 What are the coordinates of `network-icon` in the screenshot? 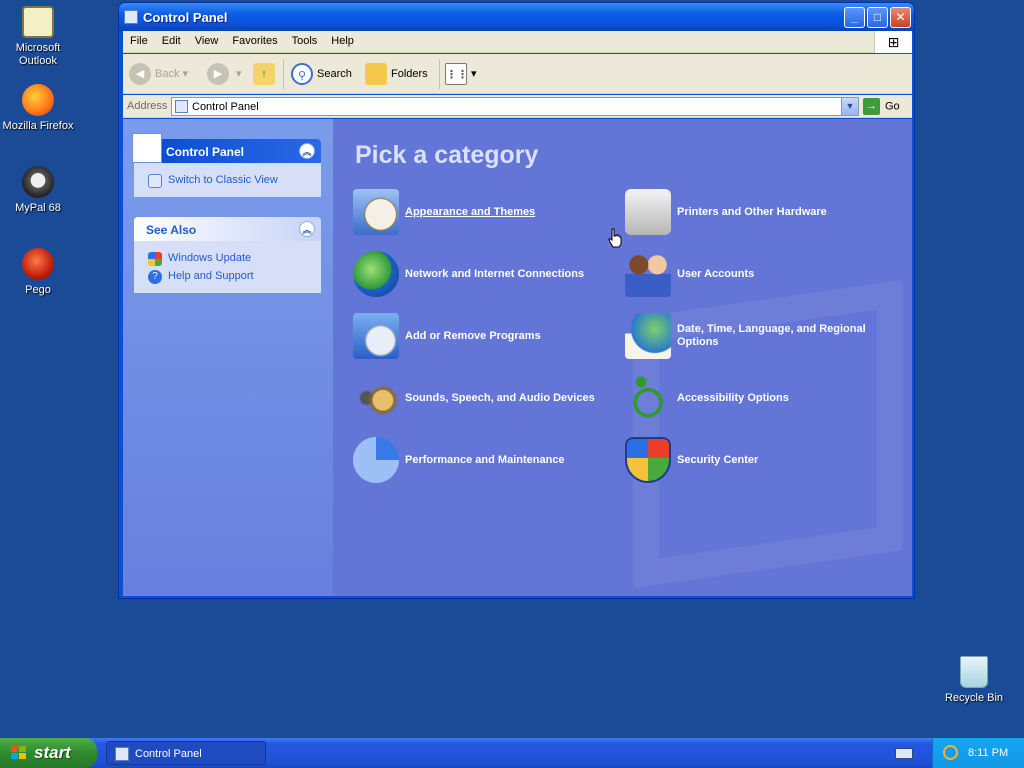 It's located at (376, 274).